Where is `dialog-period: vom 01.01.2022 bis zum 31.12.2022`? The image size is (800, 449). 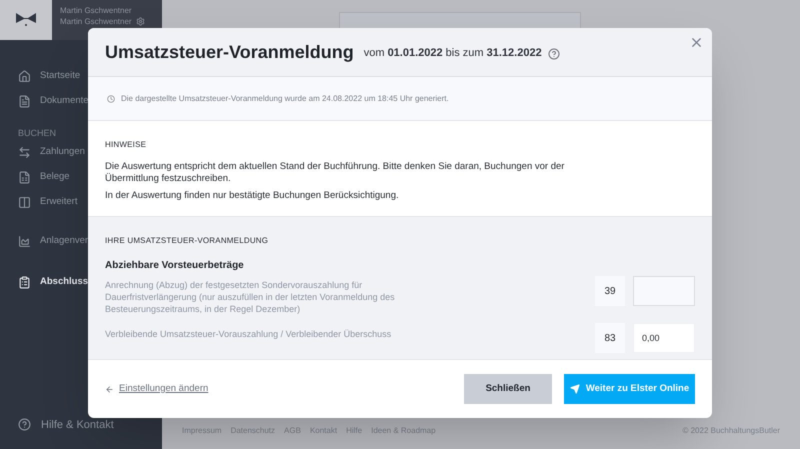 dialog-period: vom 01.01.2022 bis zum 31.12.2022 is located at coordinates (453, 54).